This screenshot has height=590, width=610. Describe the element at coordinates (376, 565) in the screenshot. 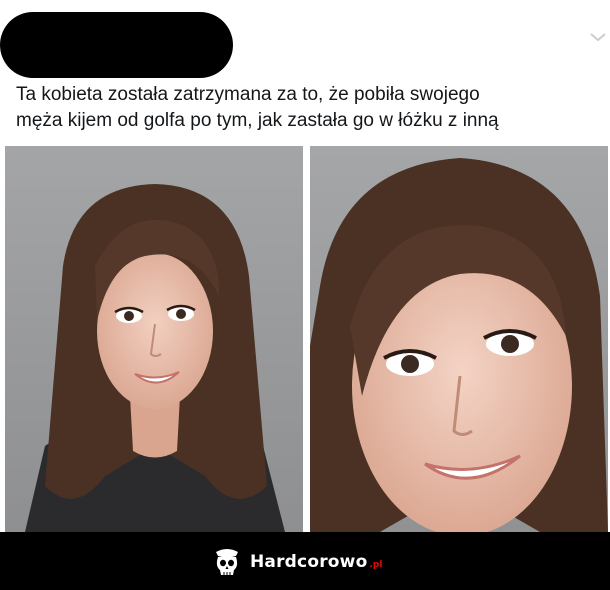

I see `brand-tld: .pl` at that location.